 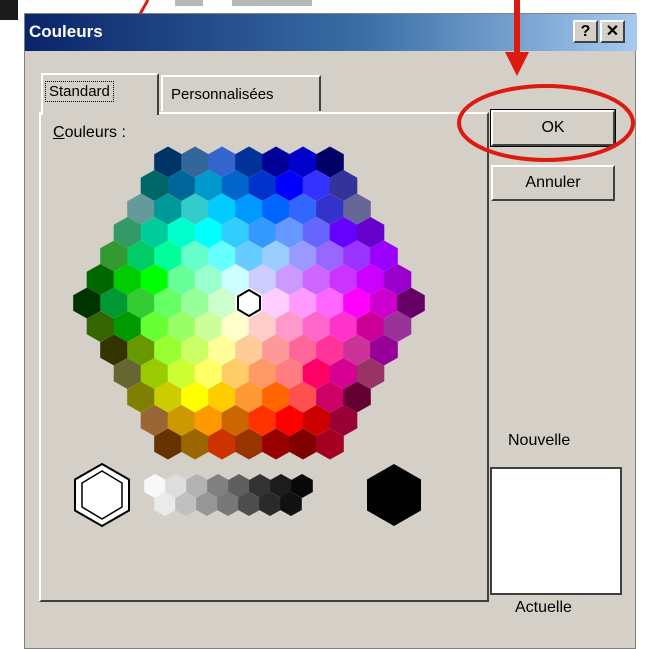 I want to click on annotation-arrow, so click(x=517, y=38).